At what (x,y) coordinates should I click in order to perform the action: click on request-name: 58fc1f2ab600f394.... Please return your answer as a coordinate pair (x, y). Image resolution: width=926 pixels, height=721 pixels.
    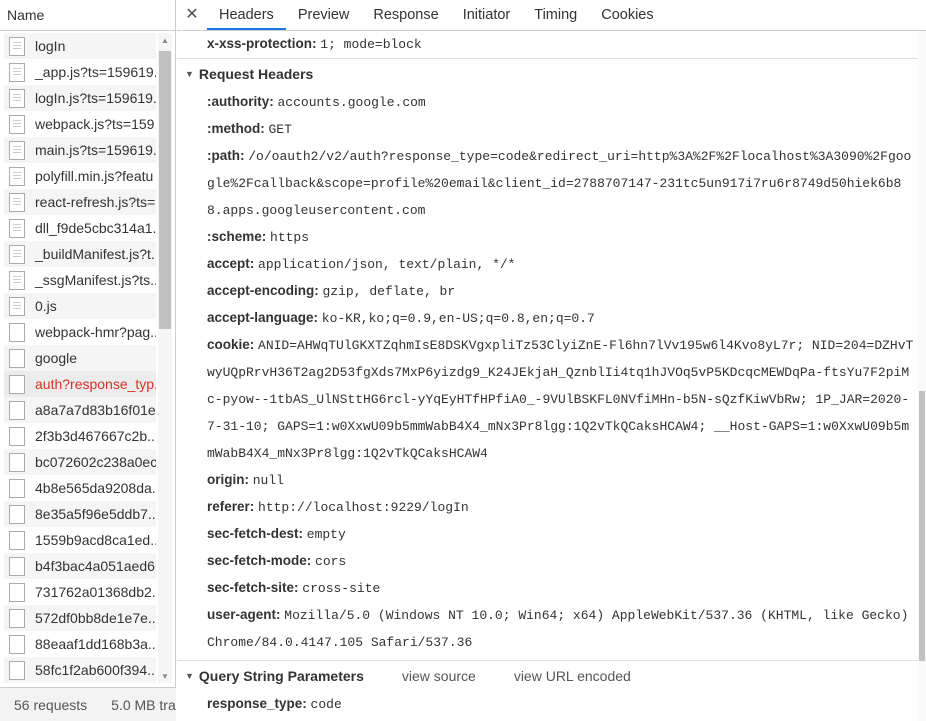
    Looking at the image, I should click on (95, 670).